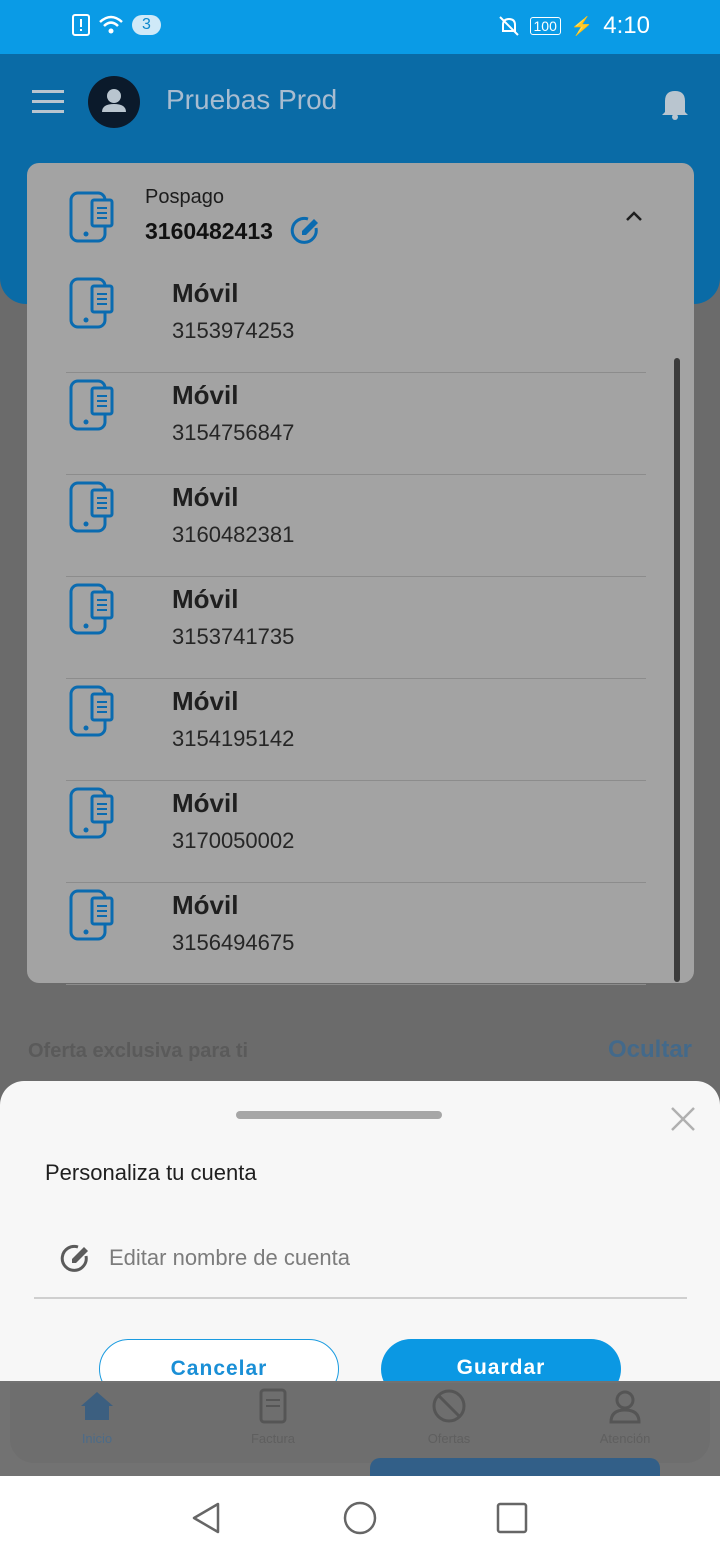 This screenshot has height=1560, width=720. What do you see at coordinates (625, 1407) in the screenshot?
I see `support-icon` at bounding box center [625, 1407].